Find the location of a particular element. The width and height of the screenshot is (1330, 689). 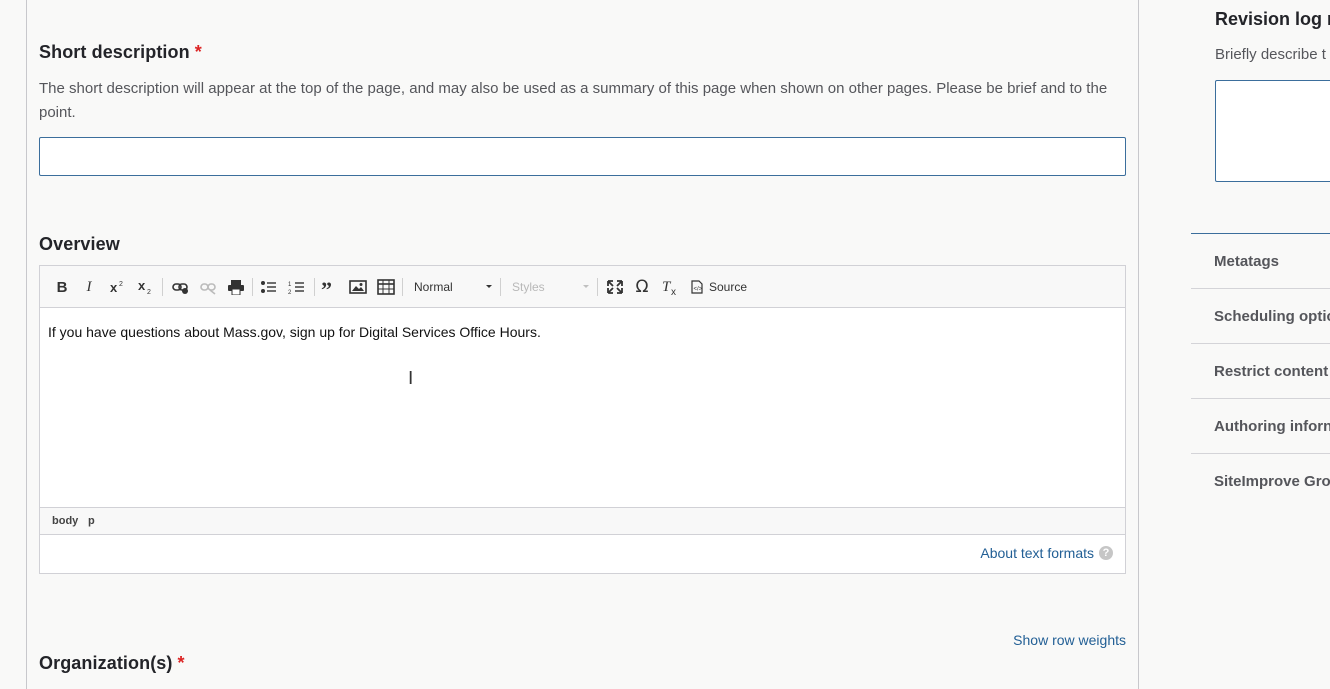

maximize-button is located at coordinates (615, 287).